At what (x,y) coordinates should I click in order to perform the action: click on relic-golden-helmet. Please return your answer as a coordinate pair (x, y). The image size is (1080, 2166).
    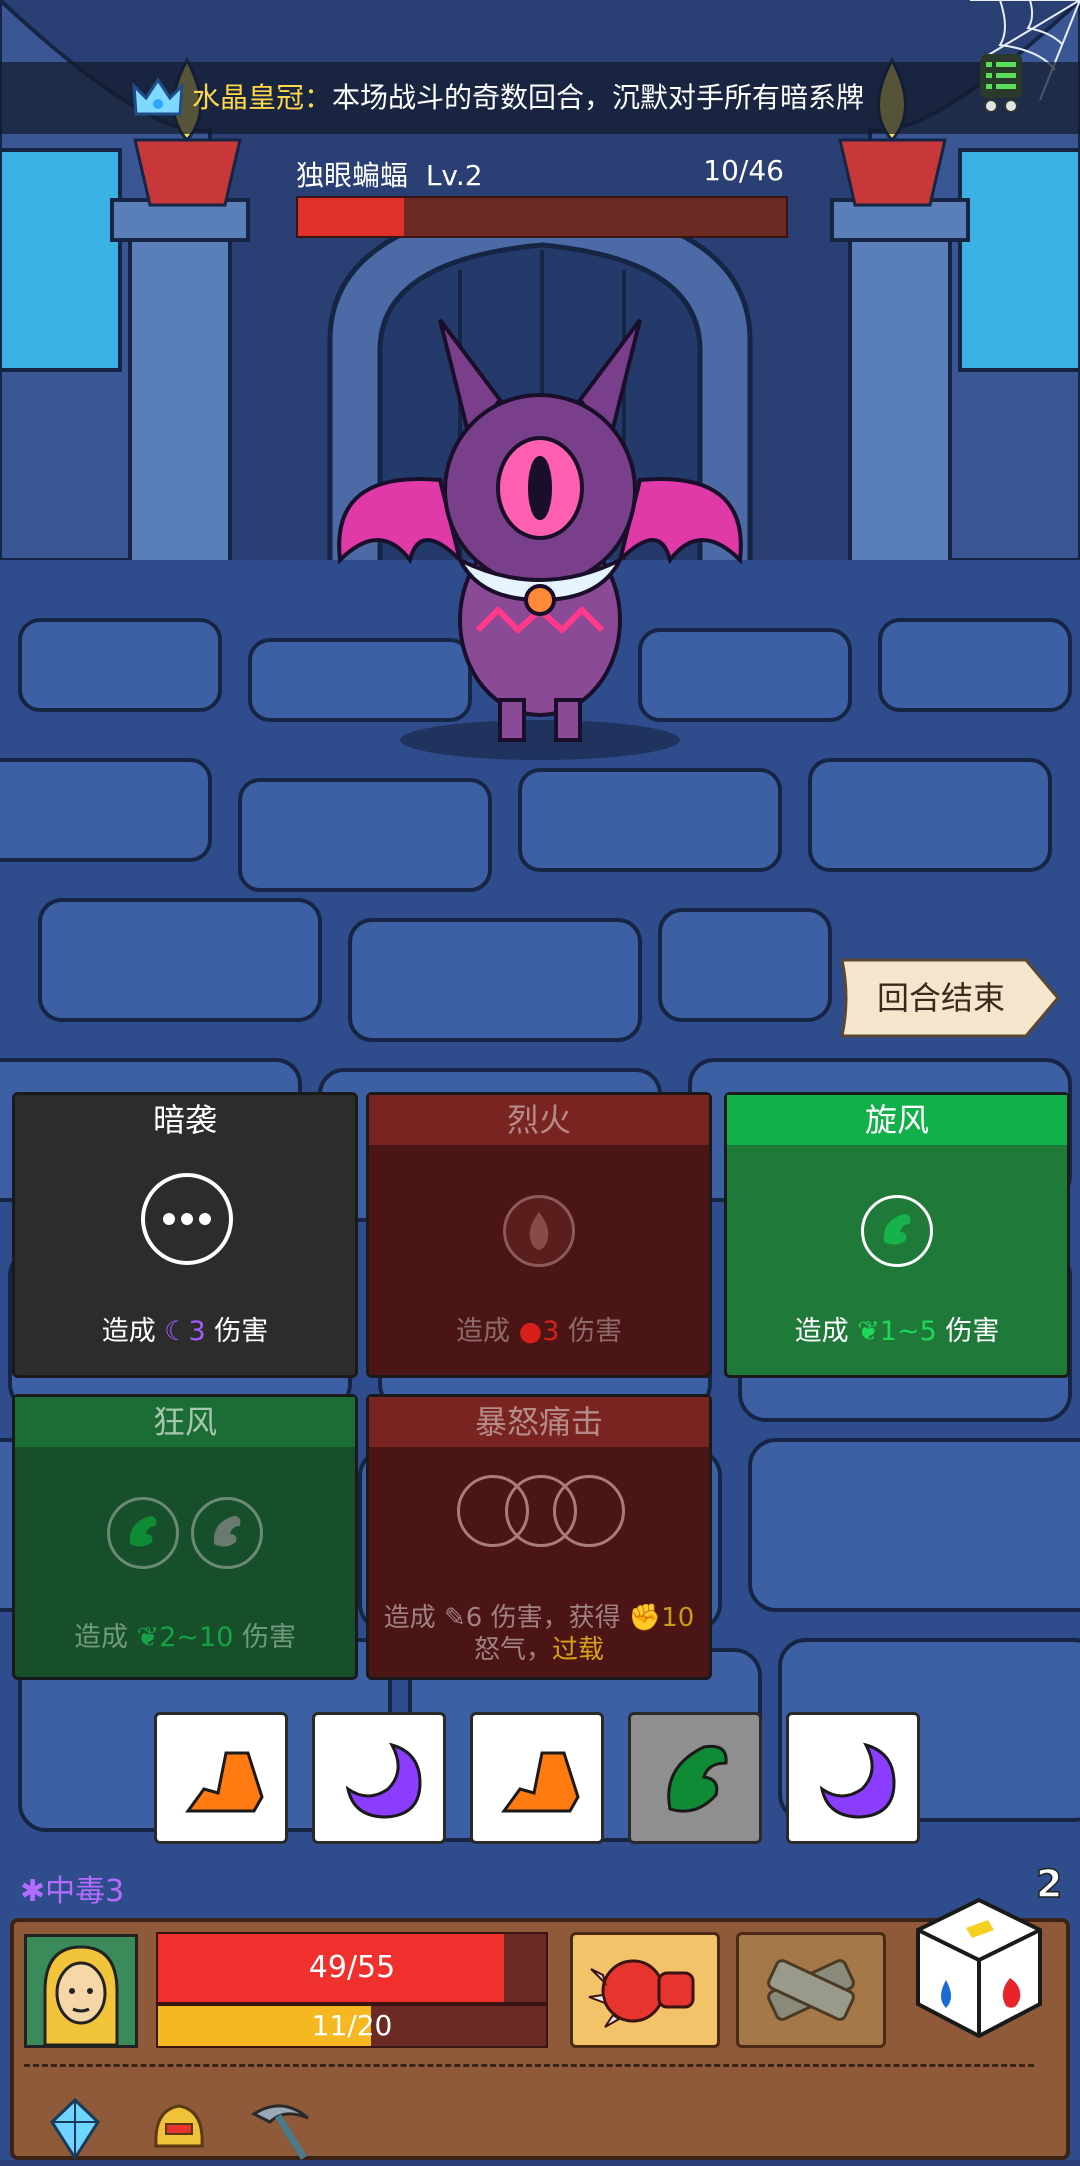
    Looking at the image, I should click on (179, 2129).